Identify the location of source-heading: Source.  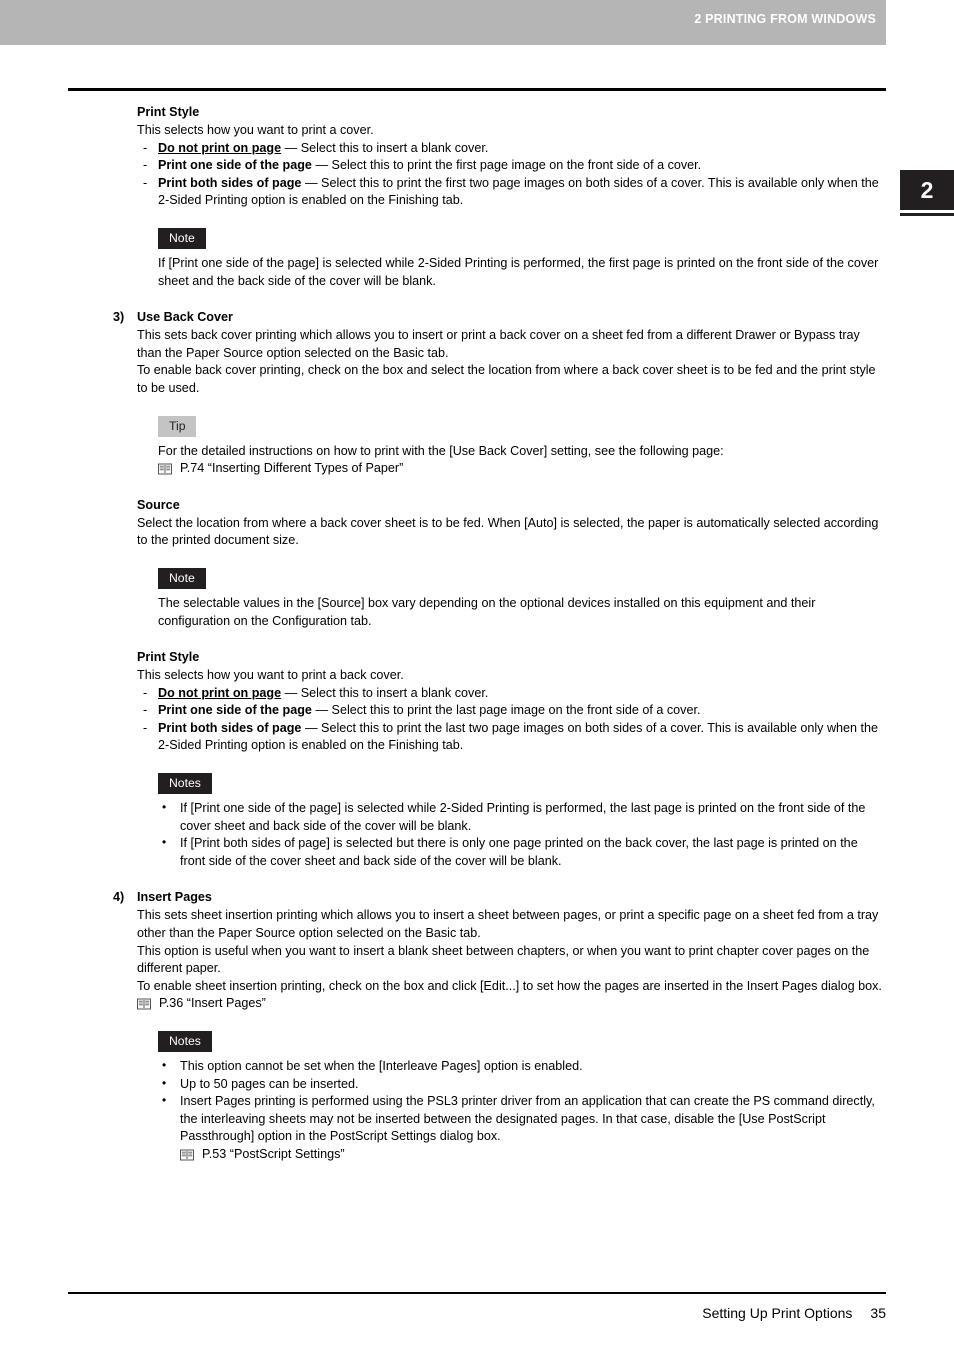
(158, 504).